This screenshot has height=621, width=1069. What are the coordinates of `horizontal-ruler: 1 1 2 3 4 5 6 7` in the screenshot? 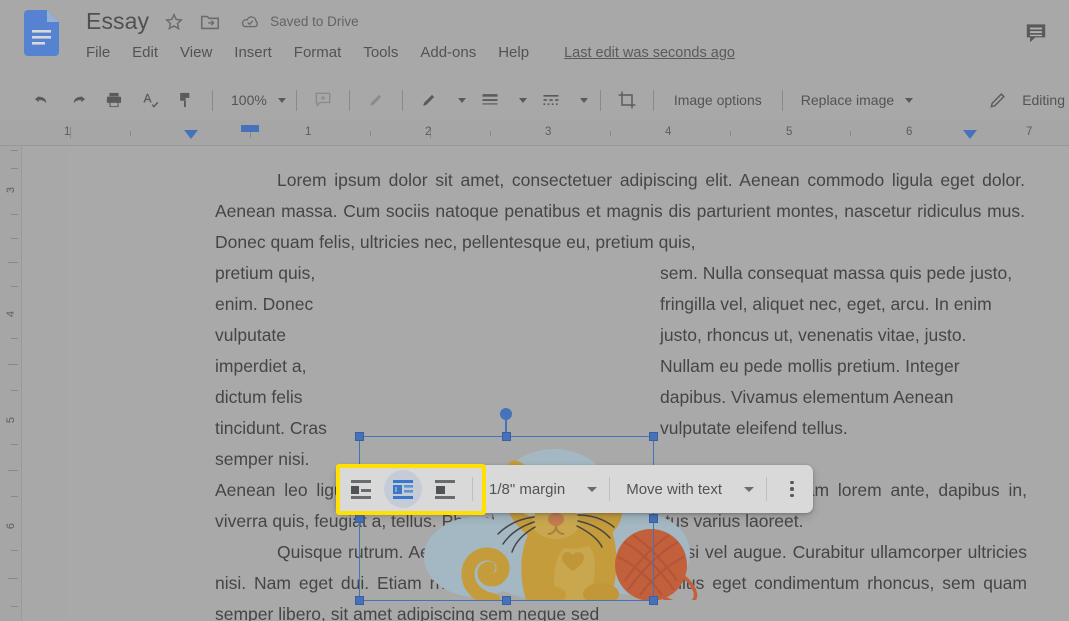 It's located at (534, 133).